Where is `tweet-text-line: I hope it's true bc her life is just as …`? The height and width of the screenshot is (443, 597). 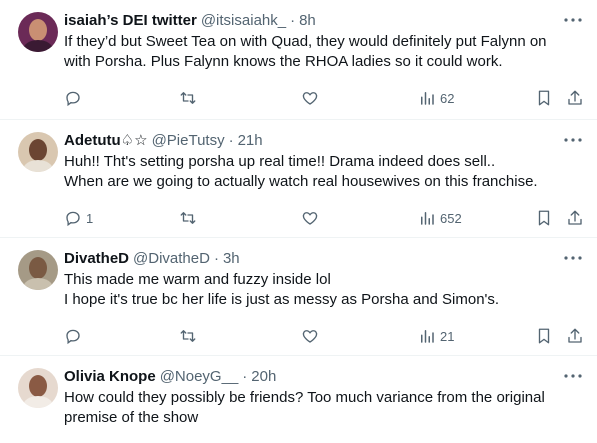 tweet-text-line: I hope it's true bc her life is just as … is located at coordinates (282, 299).